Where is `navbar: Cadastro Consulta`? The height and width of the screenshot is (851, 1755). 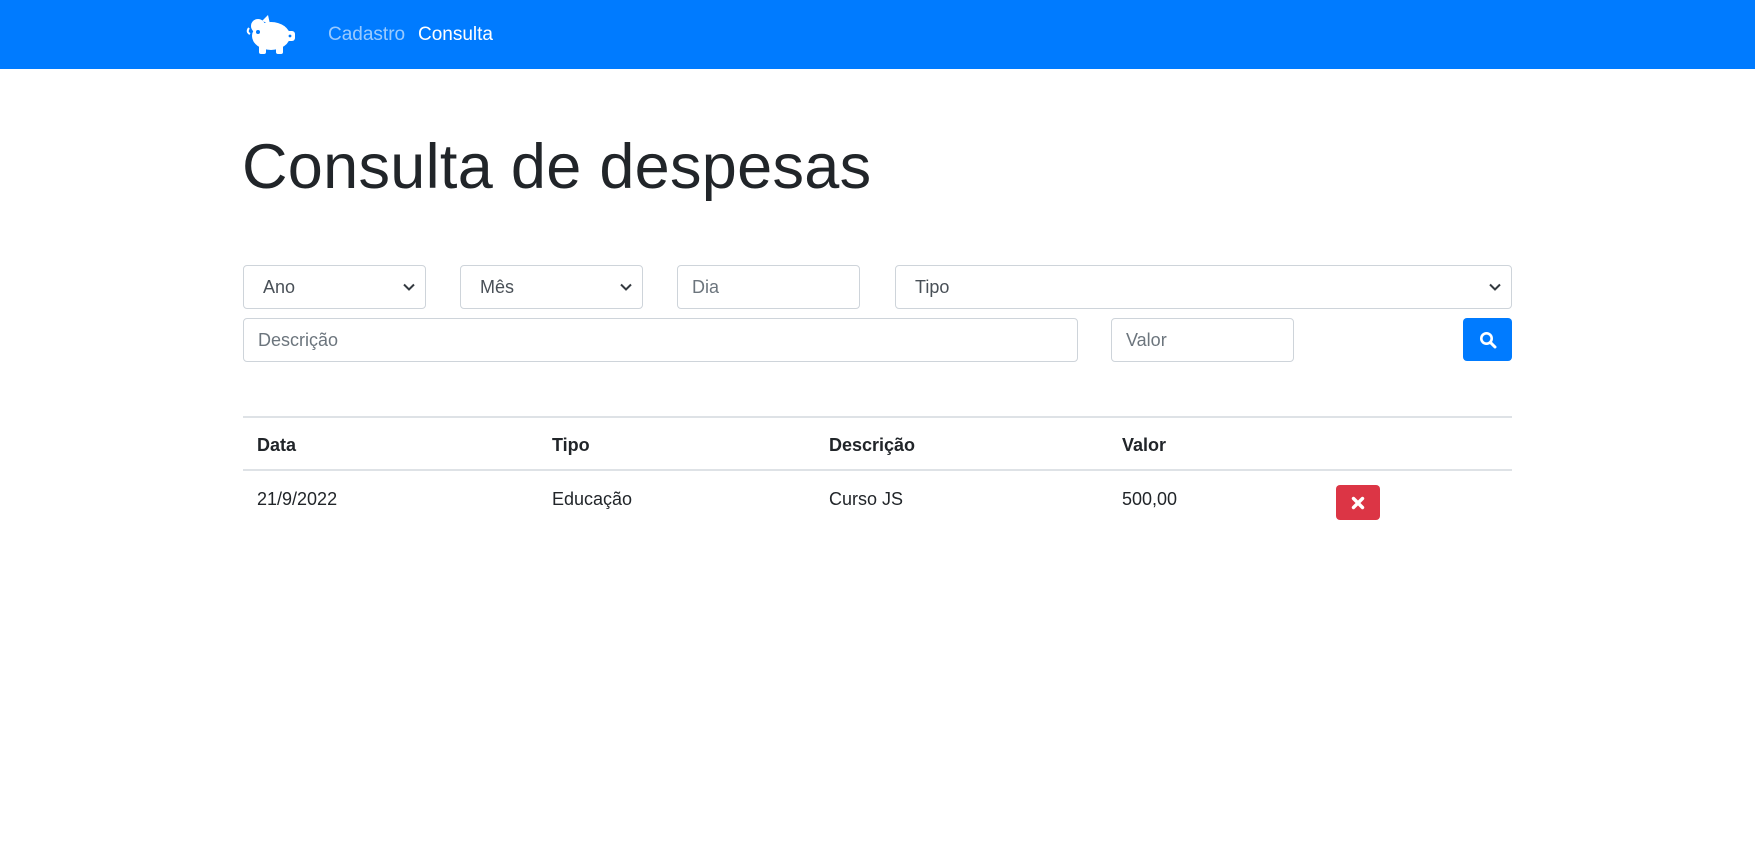 navbar: Cadastro Consulta is located at coordinates (877, 34).